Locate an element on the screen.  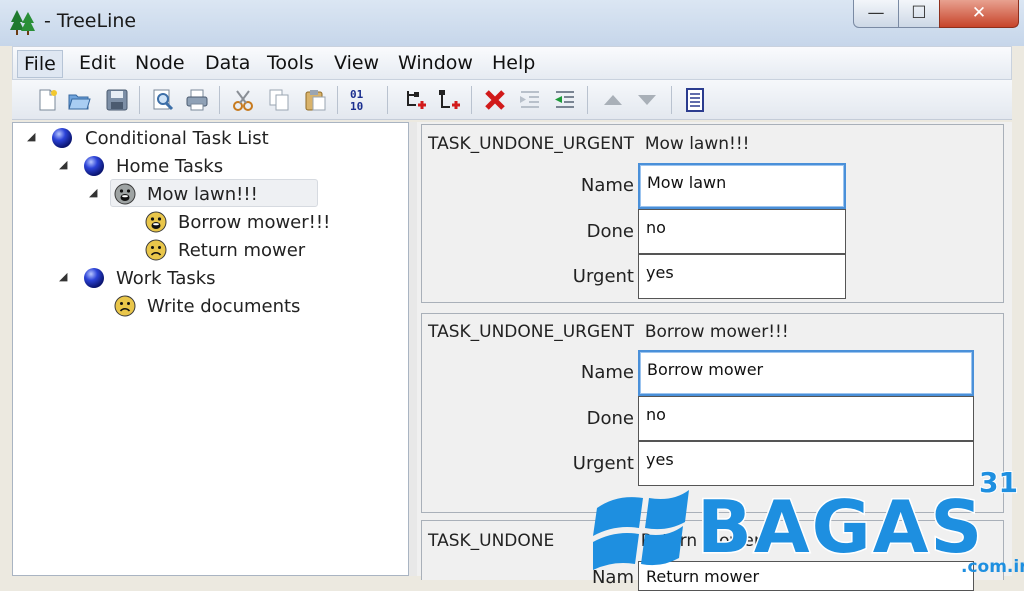
binary-format-icon: 0110 is located at coordinates (360, 100).